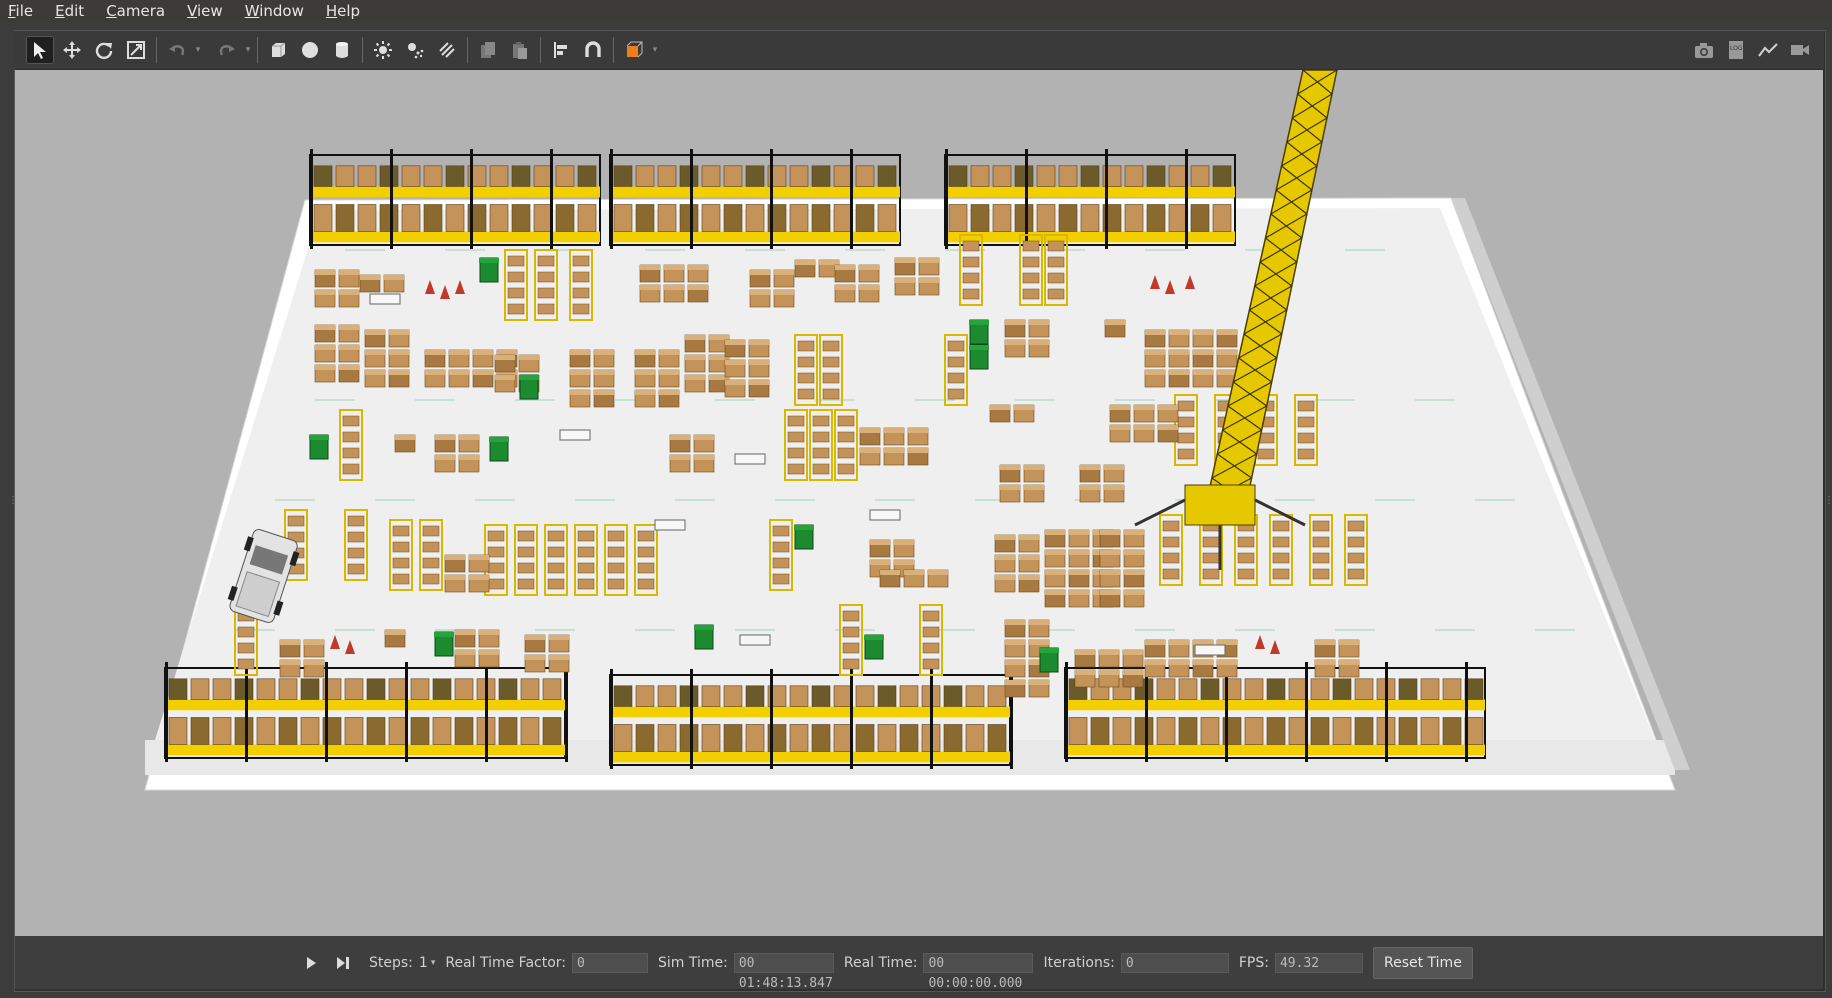 This screenshot has width=1832, height=998. I want to click on undo-history-dropdown: ▾, so click(198, 50).